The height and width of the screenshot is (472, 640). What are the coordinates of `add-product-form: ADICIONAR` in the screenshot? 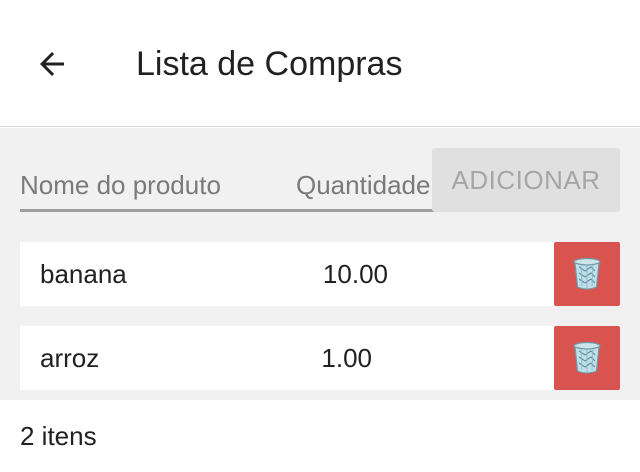 It's located at (320, 180).